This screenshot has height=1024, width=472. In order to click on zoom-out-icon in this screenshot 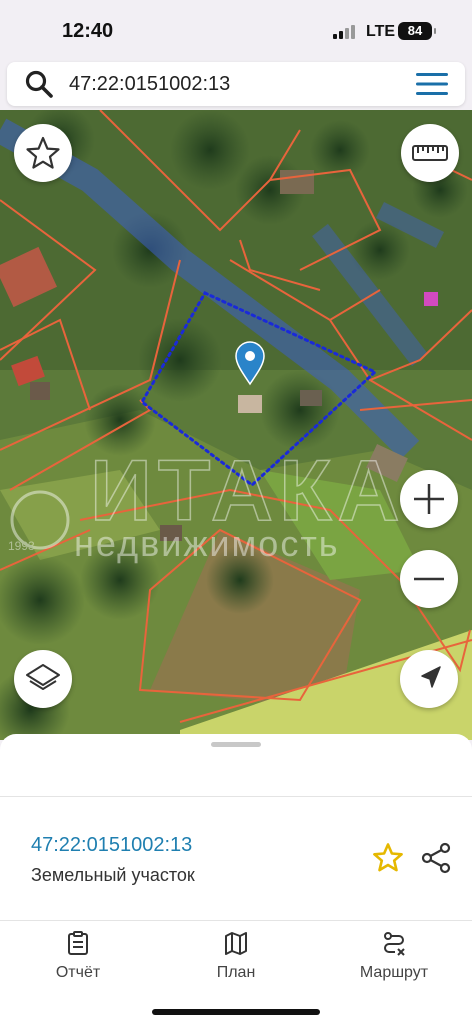, I will do `click(429, 579)`.